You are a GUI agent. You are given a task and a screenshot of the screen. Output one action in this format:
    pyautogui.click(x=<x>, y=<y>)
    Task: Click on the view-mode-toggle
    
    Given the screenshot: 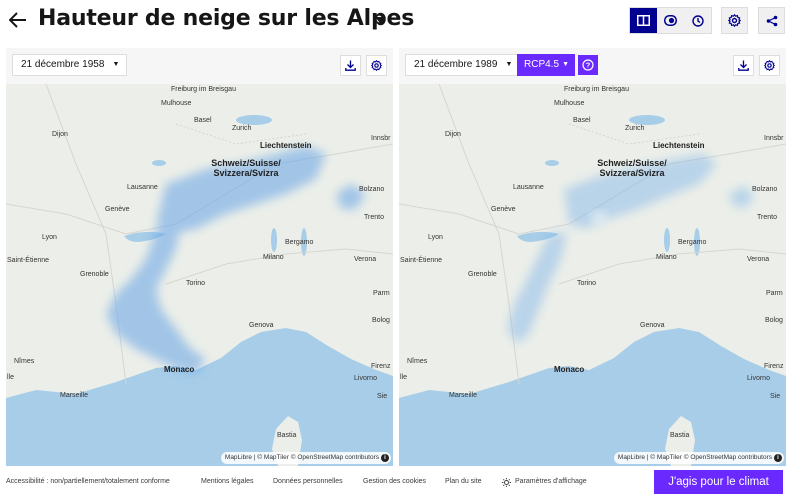 What is the action you would take?
    pyautogui.click(x=670, y=20)
    